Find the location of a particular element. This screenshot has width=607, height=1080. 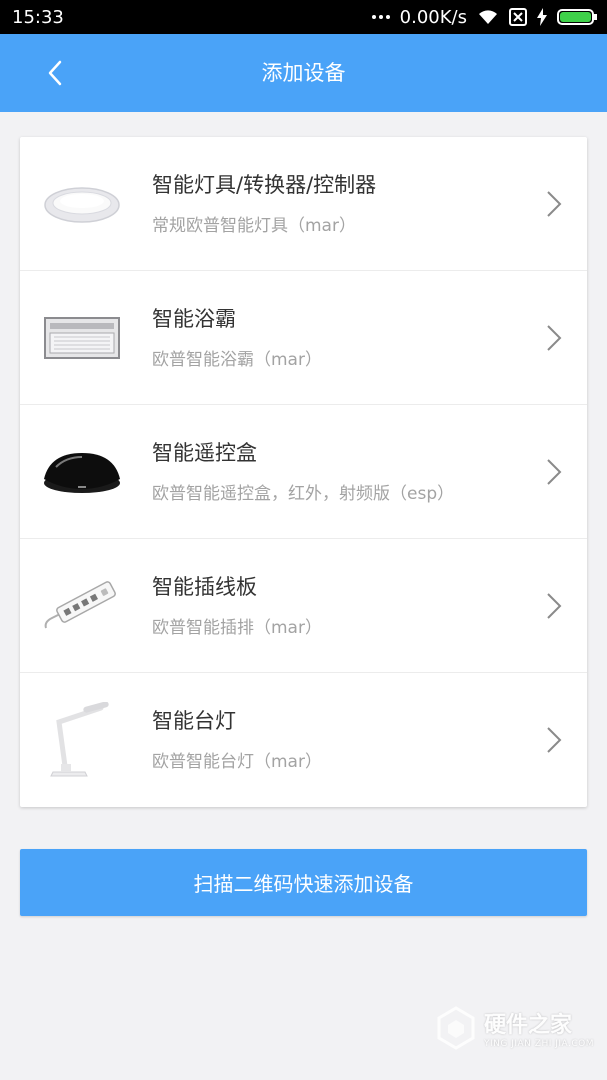

device-subtitle: 欧普智能插排（mar） is located at coordinates (237, 628).